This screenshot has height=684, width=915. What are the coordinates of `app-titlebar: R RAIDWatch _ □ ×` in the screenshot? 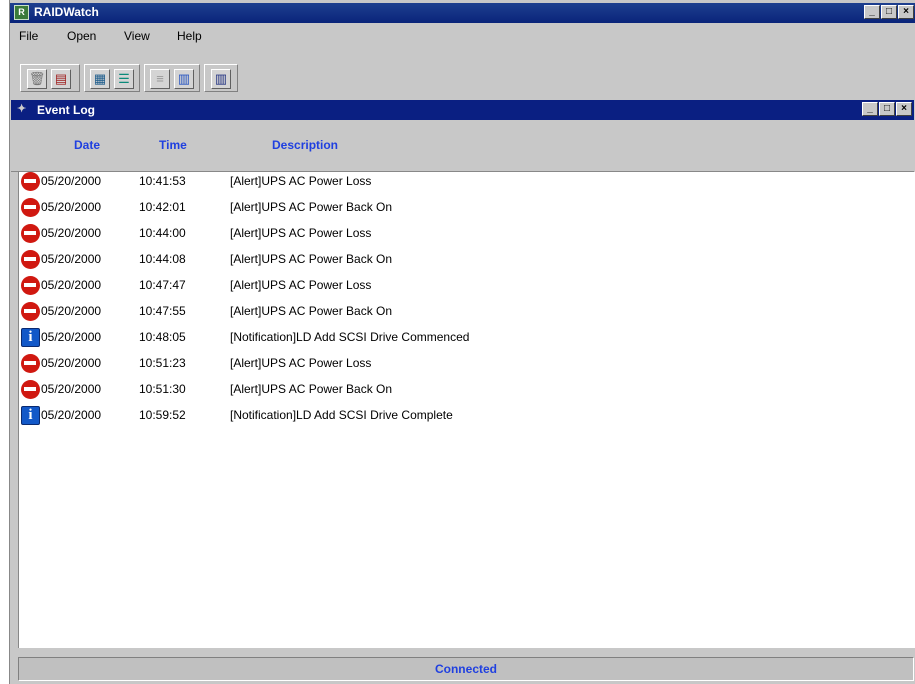 It's located at (462, 13).